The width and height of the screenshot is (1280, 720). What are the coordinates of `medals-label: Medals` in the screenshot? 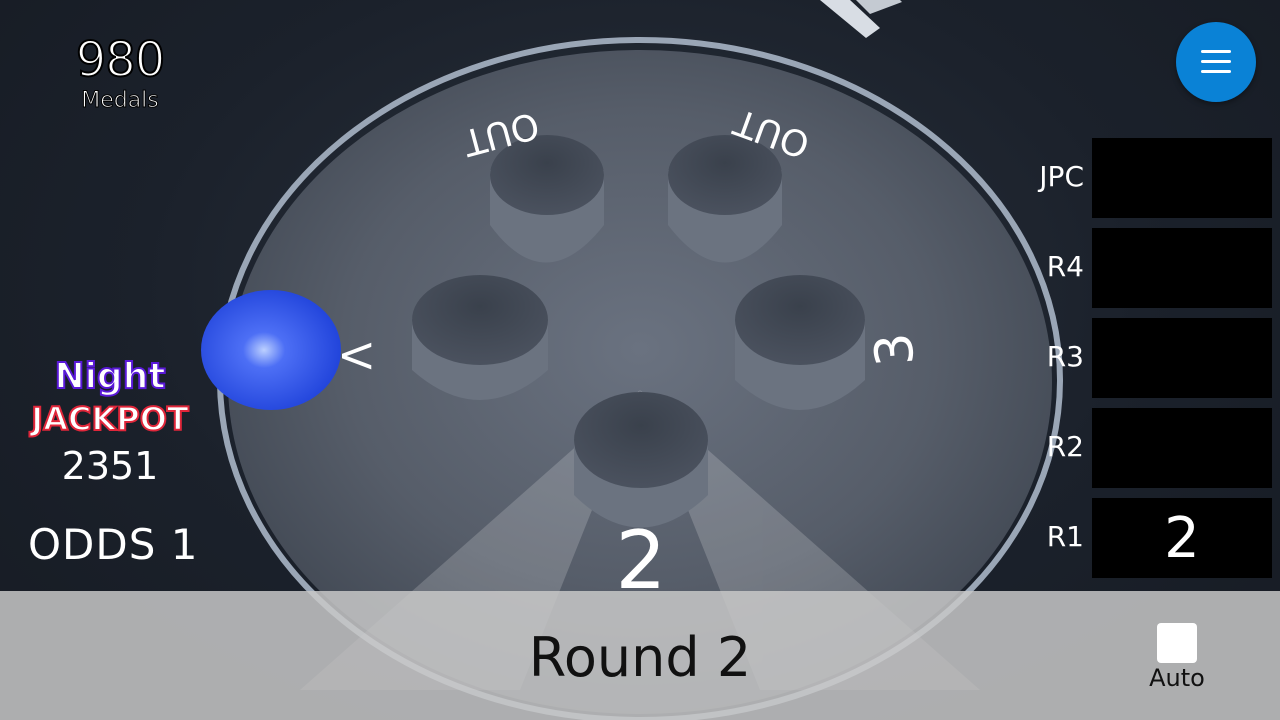 It's located at (120, 101).